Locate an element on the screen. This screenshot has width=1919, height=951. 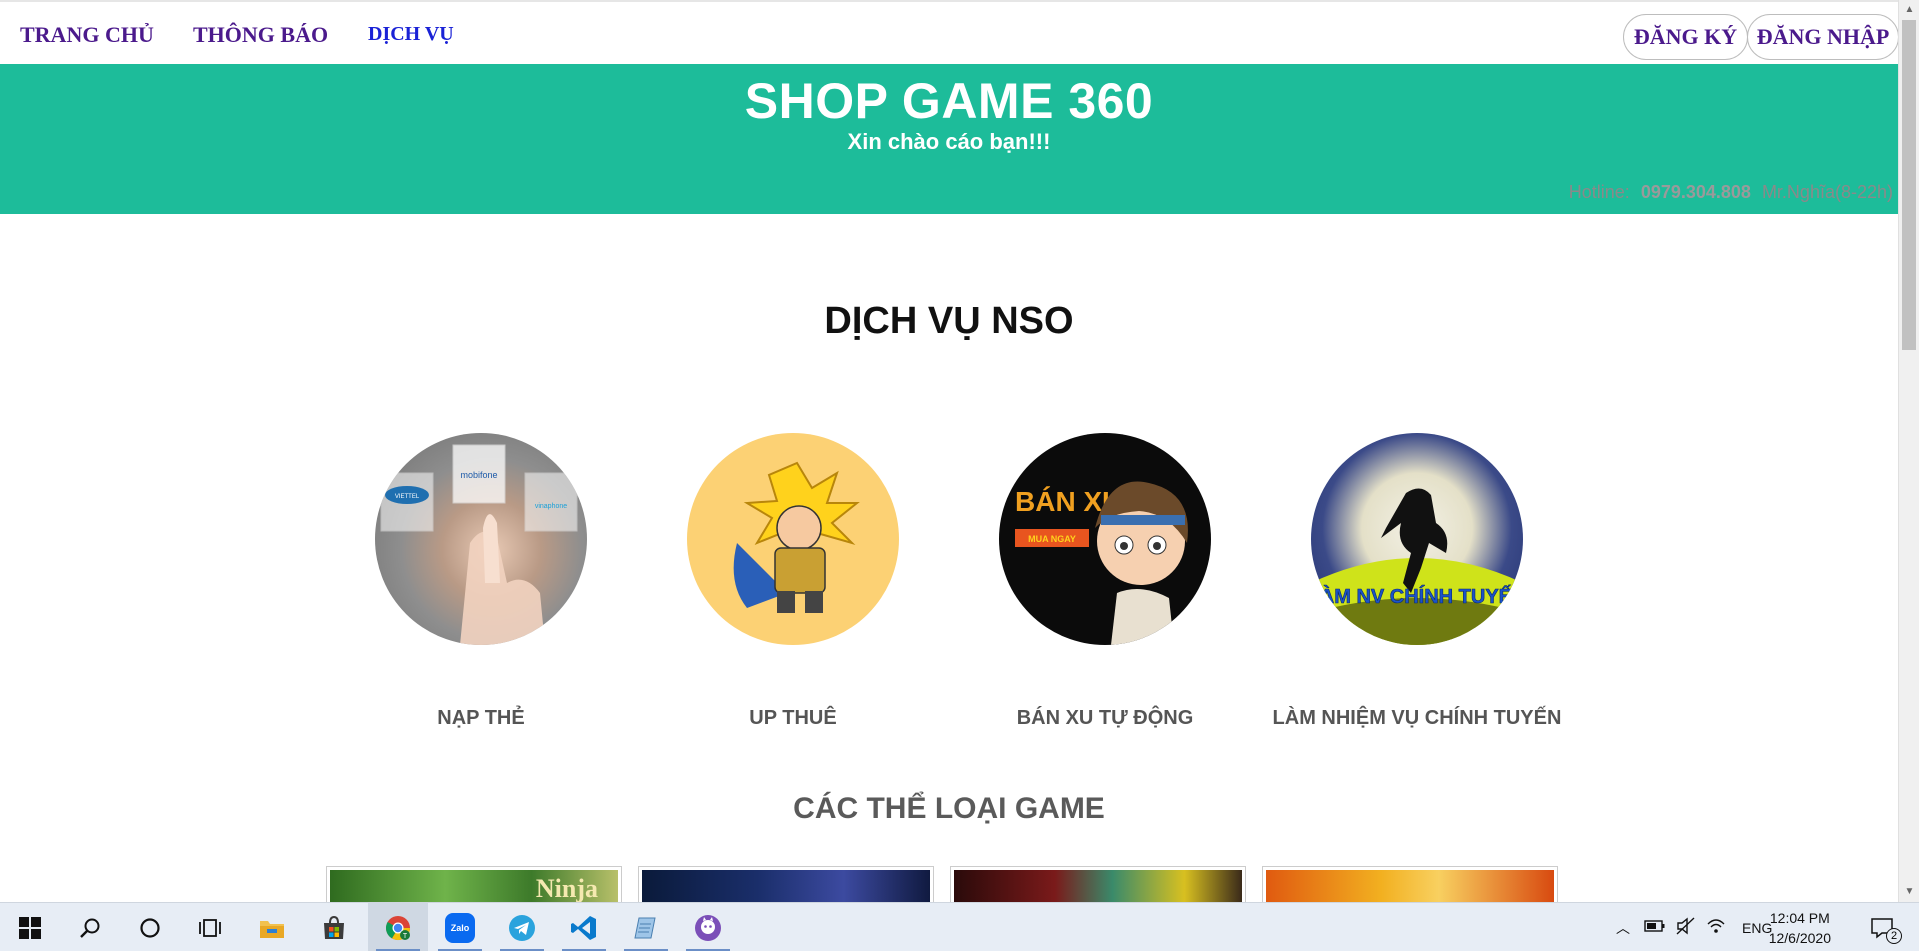
buy-now-badge: MUA NGAY is located at coordinates (1052, 539).